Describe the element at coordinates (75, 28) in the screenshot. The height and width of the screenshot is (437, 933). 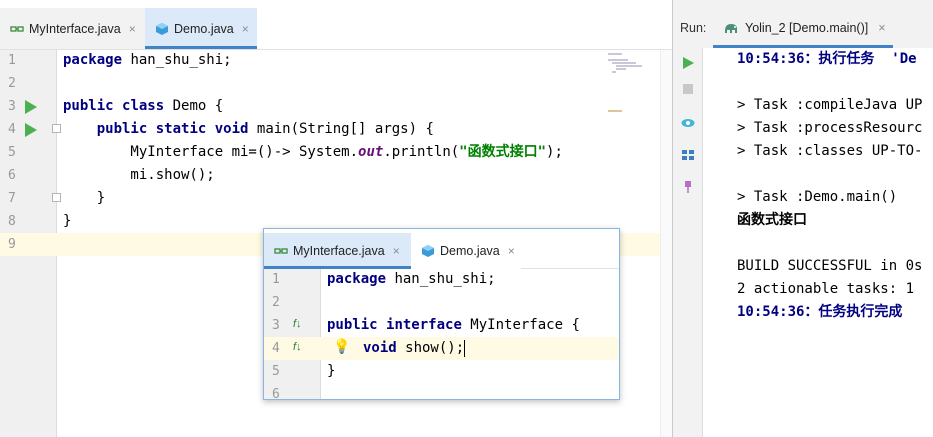
I see `tab-label: MyInterface.java` at that location.